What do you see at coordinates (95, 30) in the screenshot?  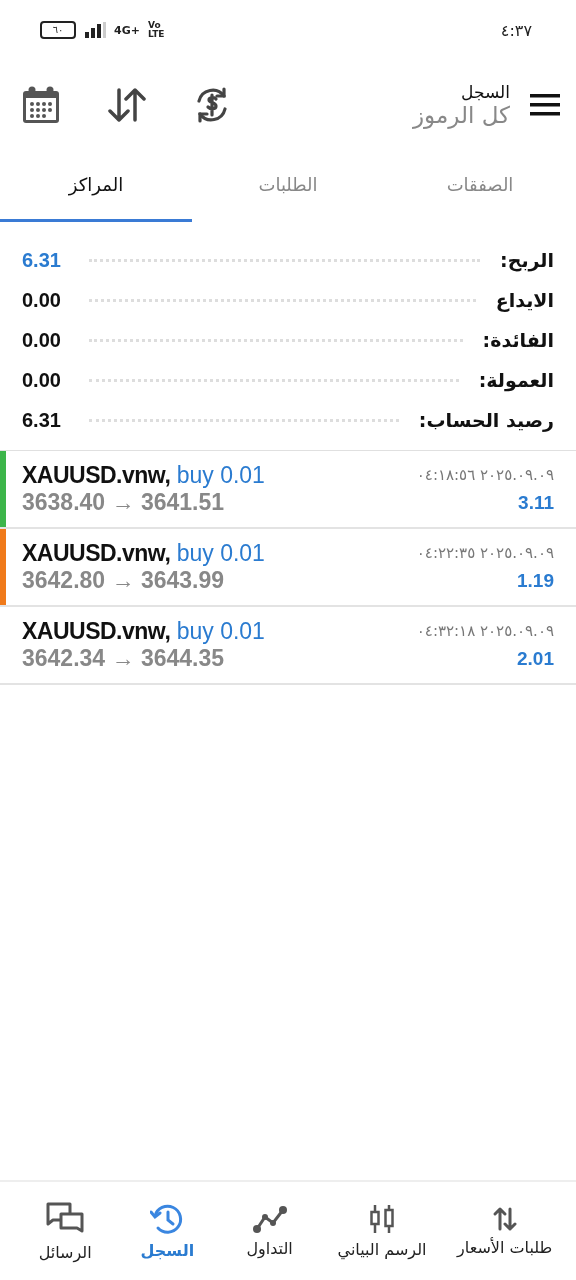 I see `signal-icon` at bounding box center [95, 30].